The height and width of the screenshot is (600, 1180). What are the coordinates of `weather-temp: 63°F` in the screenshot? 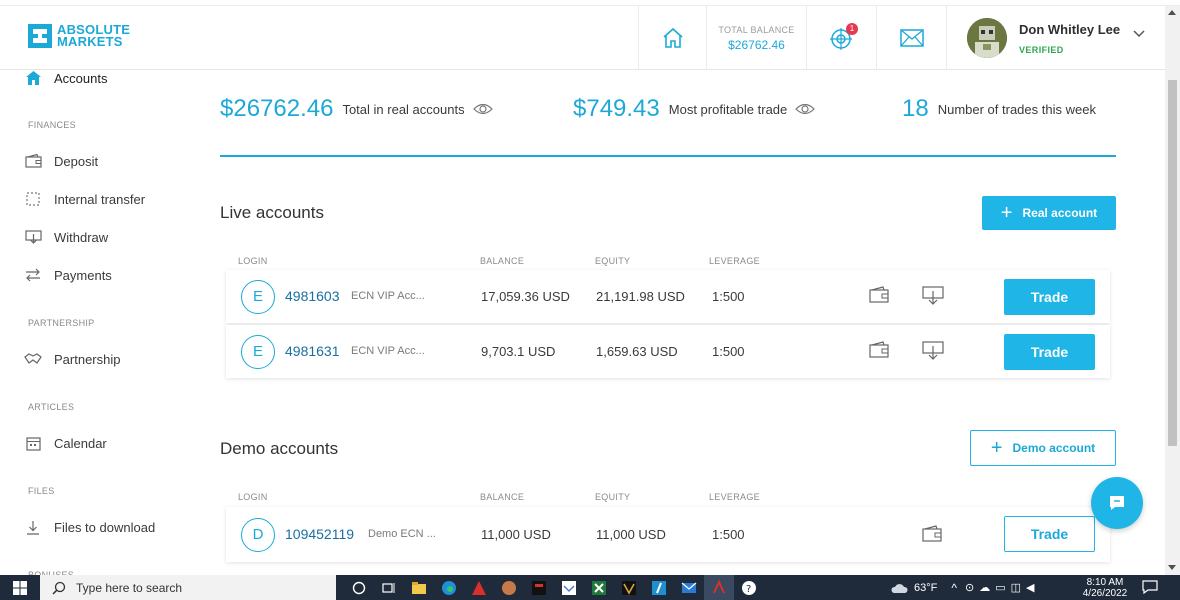 It's located at (925, 588).